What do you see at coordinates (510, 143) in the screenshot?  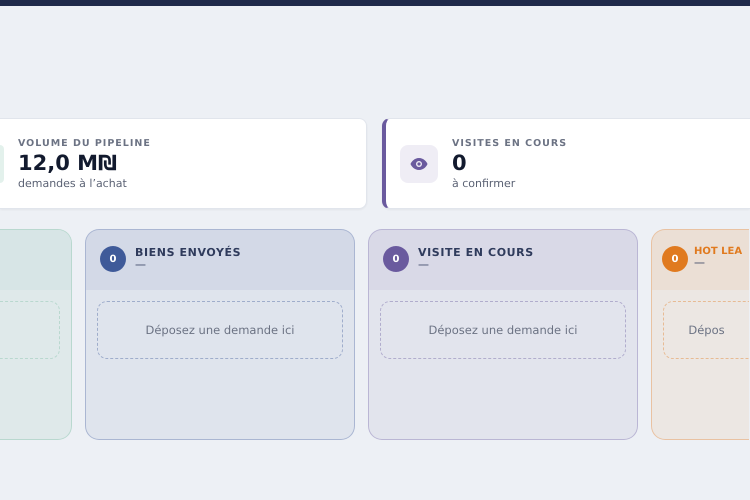 I see `stat-label: VISITES EN COURS` at bounding box center [510, 143].